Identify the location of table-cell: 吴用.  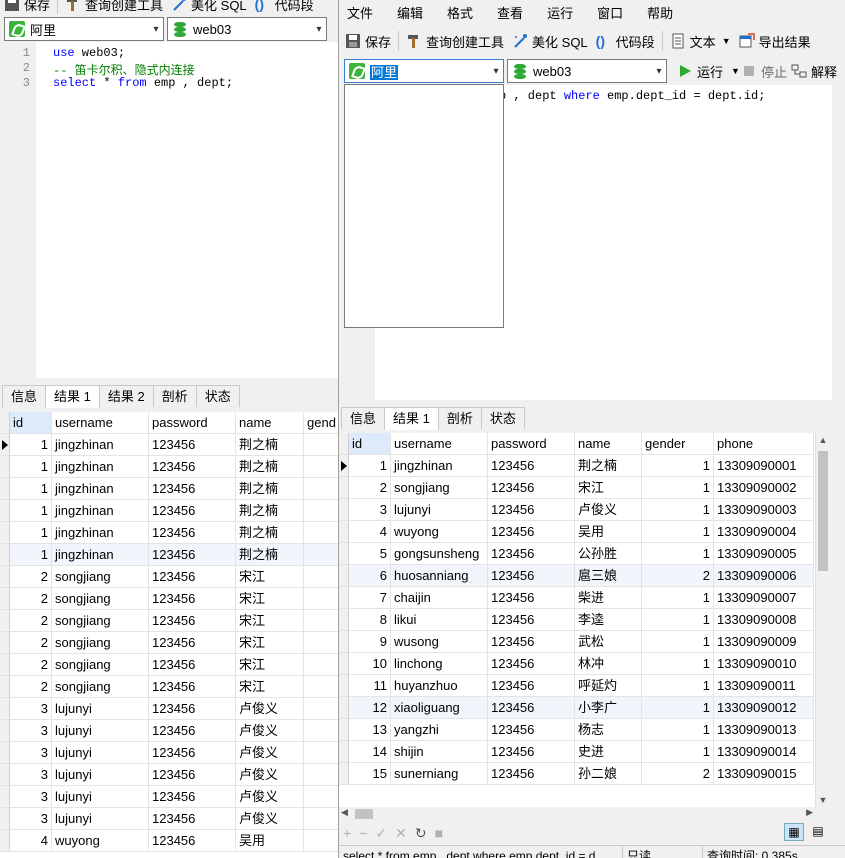
(270, 841).